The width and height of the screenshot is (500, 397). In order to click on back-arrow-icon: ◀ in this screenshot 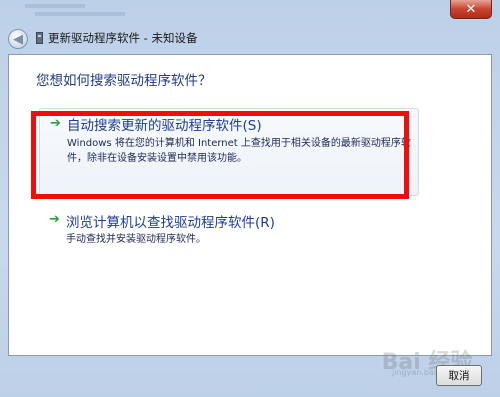, I will do `click(18, 39)`.